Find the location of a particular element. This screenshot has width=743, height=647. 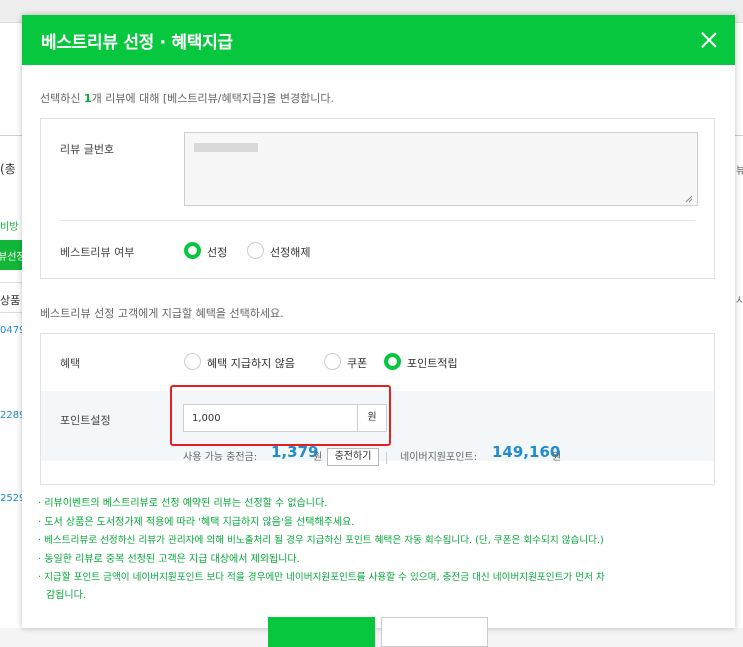

section-divider is located at coordinates (377, 220).